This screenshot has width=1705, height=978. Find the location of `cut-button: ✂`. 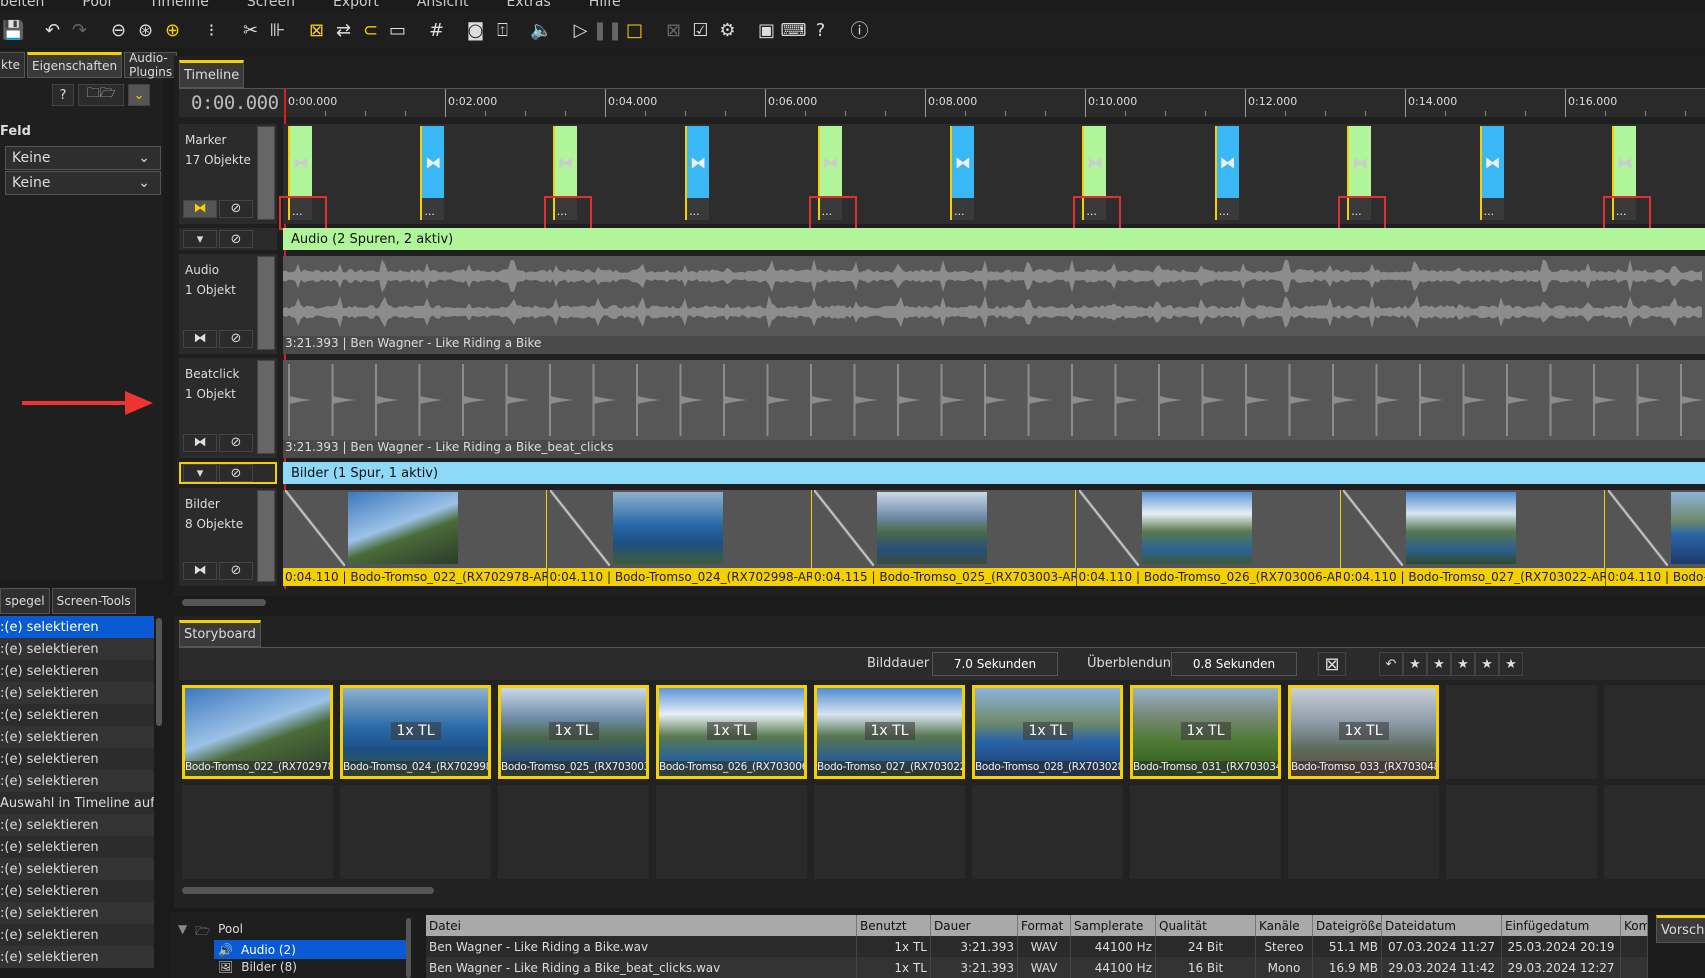

cut-button: ✂ is located at coordinates (251, 30).